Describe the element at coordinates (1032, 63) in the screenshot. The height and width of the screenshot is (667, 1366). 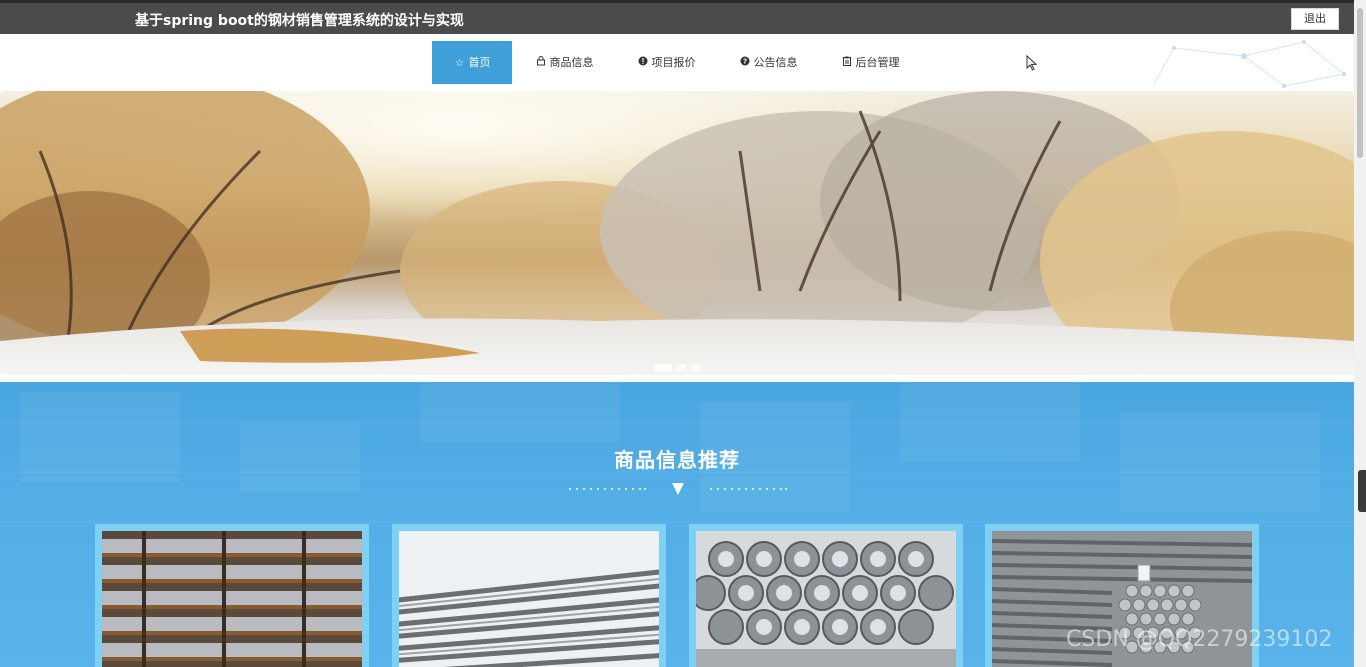
I see `mouse-cursor-icon` at that location.